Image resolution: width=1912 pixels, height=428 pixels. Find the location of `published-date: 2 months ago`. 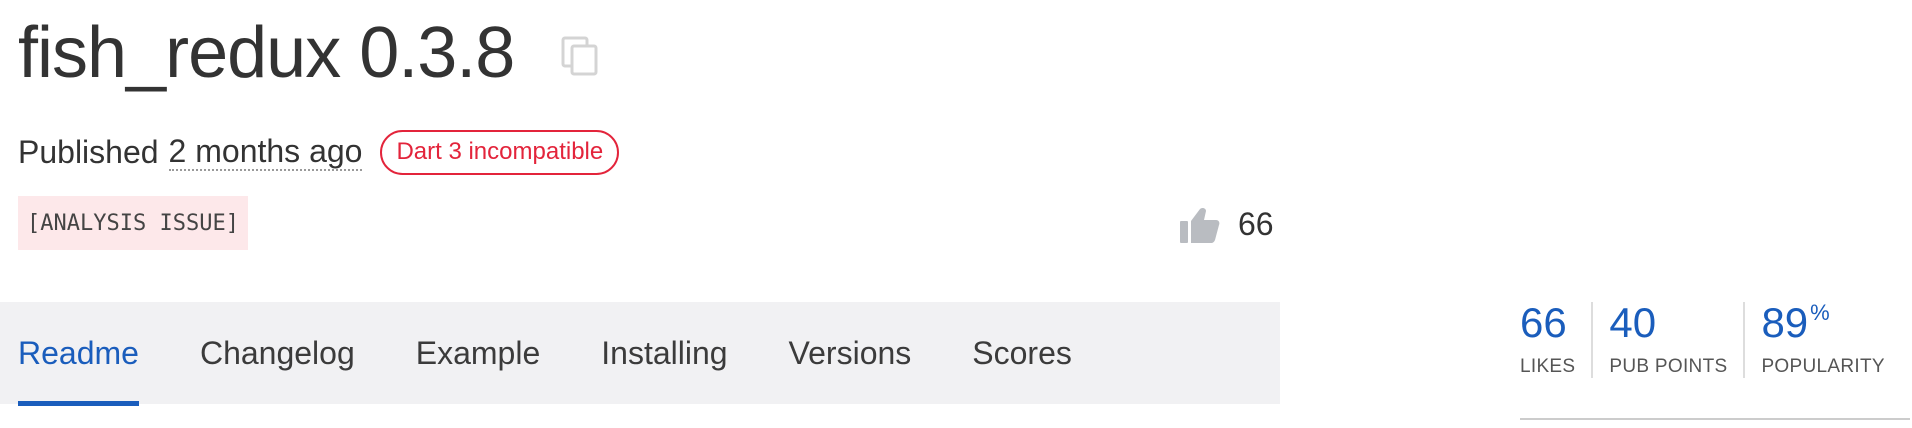

published-date: 2 months ago is located at coordinates (265, 152).